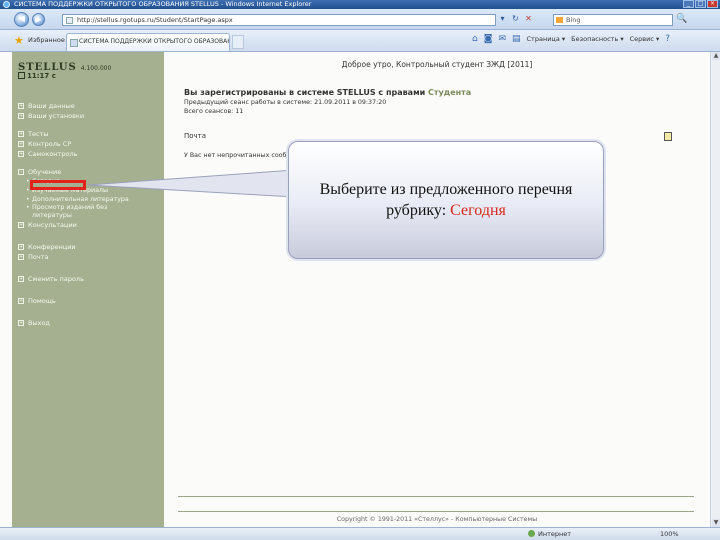 The image size is (720, 540). What do you see at coordinates (195, 136) in the screenshot?
I see `mail-section-title: Почта` at bounding box center [195, 136].